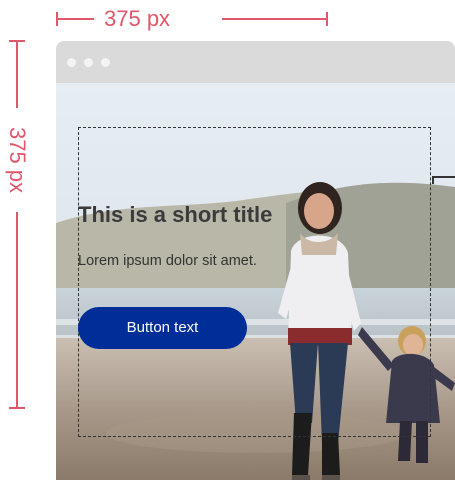 The width and height of the screenshot is (455, 480). What do you see at coordinates (17, 74) in the screenshot?
I see `height-dimension-top-line` at bounding box center [17, 74].